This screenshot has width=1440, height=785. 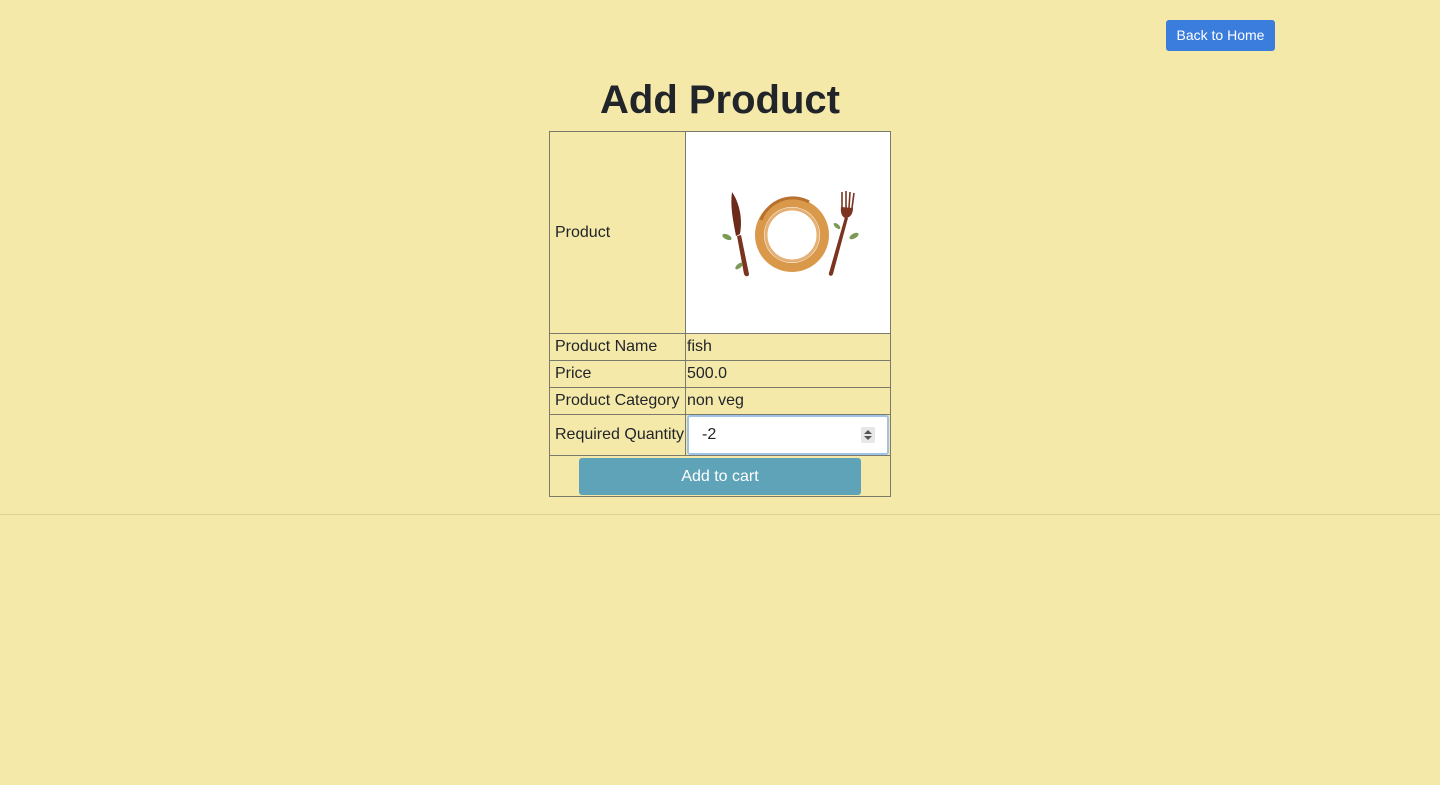 I want to click on quantity-value: -2, so click(x=709, y=435).